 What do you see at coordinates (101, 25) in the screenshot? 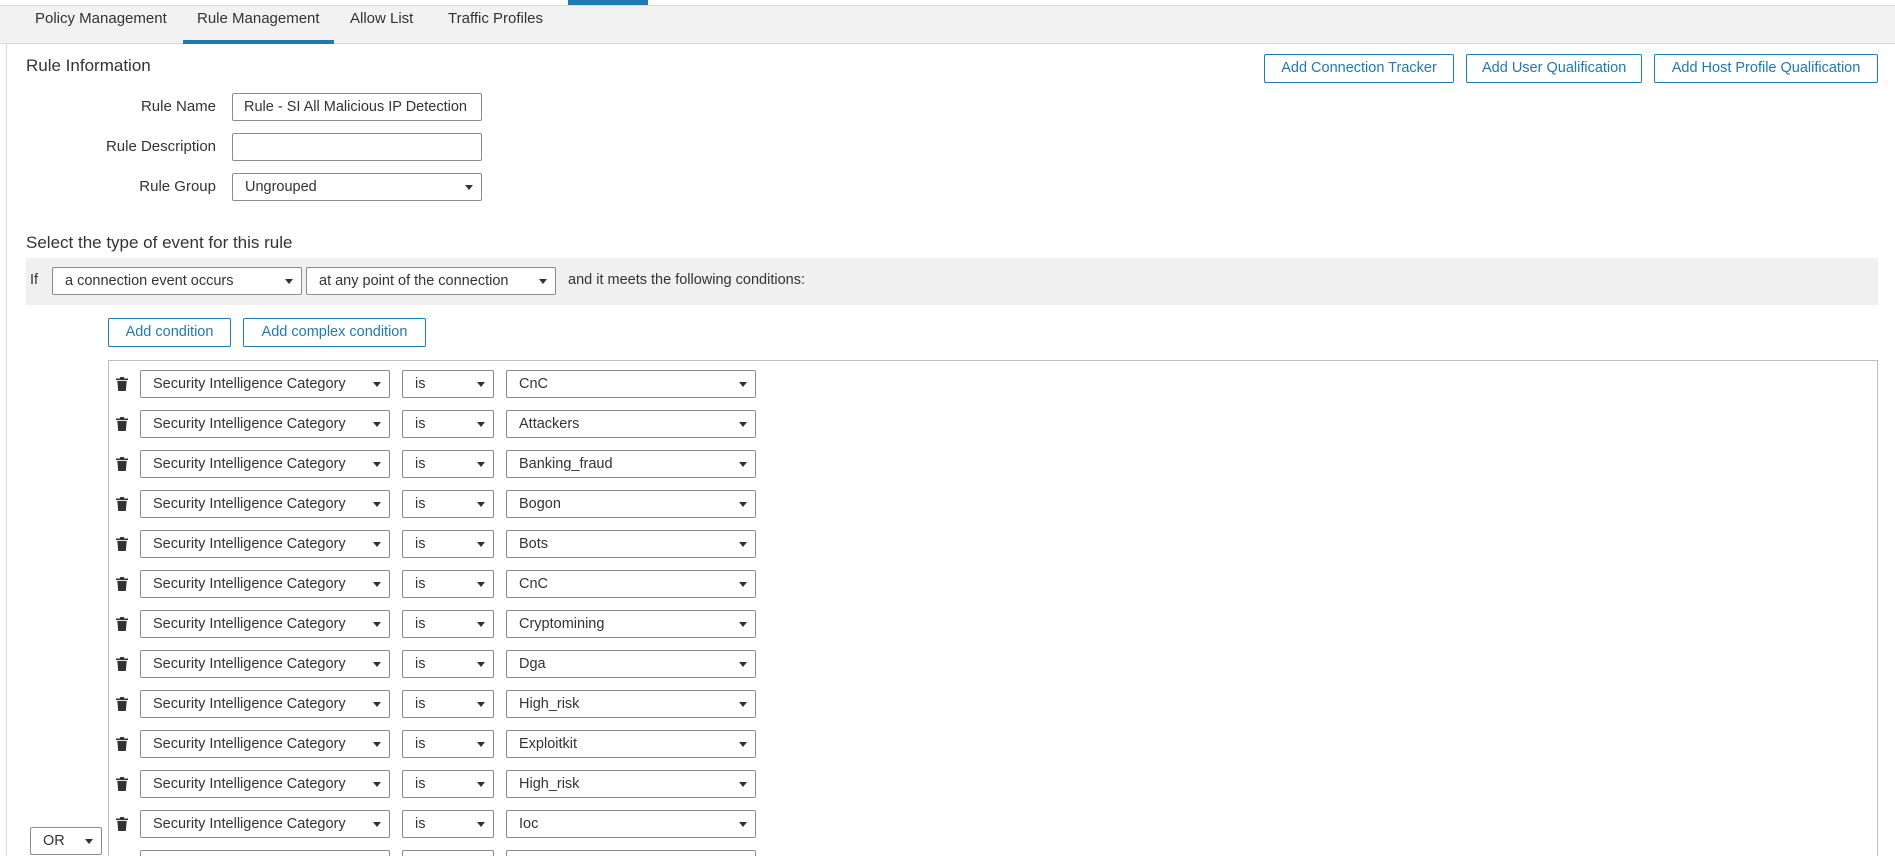
I see `tab-policy-management: Policy Management` at bounding box center [101, 25].